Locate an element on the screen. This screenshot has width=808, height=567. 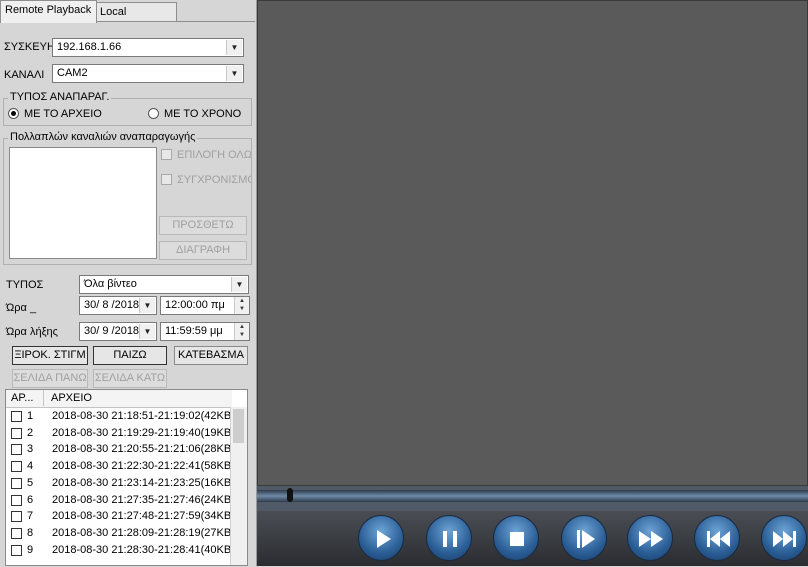
start-time-field: 12:00:00 πμ ▲ ▼ is located at coordinates (205, 305).